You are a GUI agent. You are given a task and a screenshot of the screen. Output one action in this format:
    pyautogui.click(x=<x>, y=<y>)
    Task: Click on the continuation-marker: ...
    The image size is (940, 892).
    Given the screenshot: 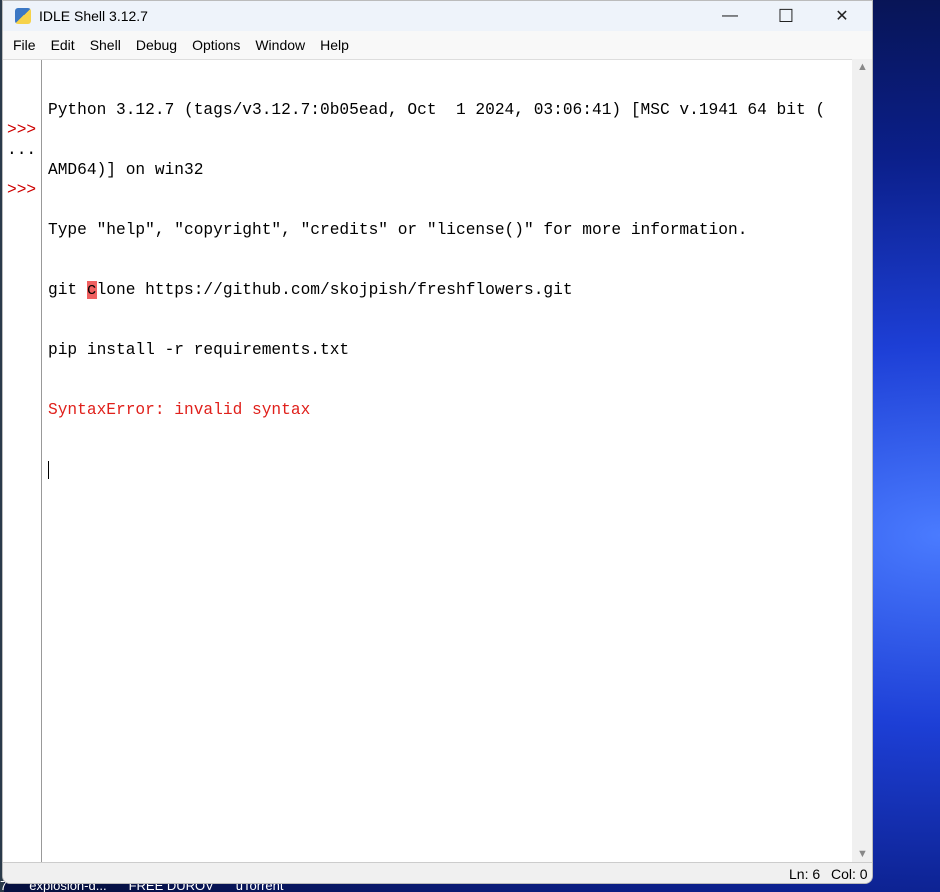 What is the action you would take?
    pyautogui.click(x=22, y=150)
    